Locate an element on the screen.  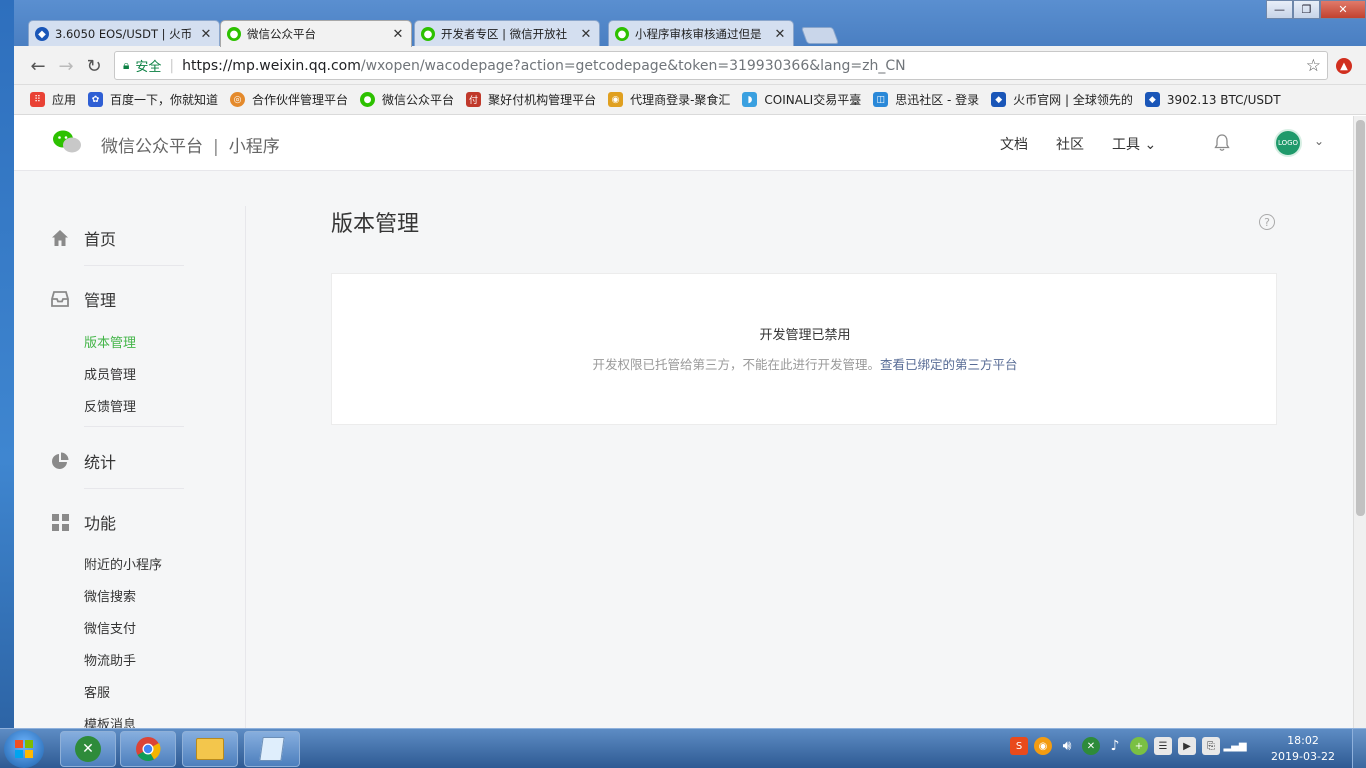
view-third-party-link: 查看已绑定的第三方平台 is located at coordinates (949, 364).